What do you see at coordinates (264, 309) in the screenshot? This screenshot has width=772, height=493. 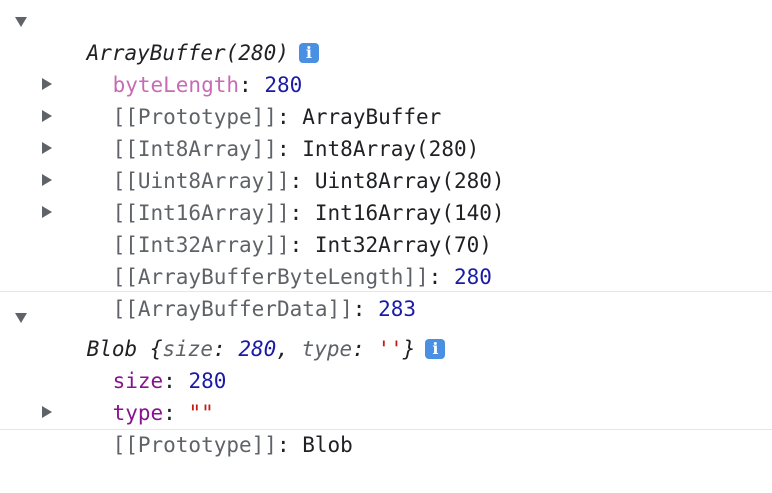 I see `property-arraybuffer-data: [[ArrayBufferData]]: 283` at bounding box center [264, 309].